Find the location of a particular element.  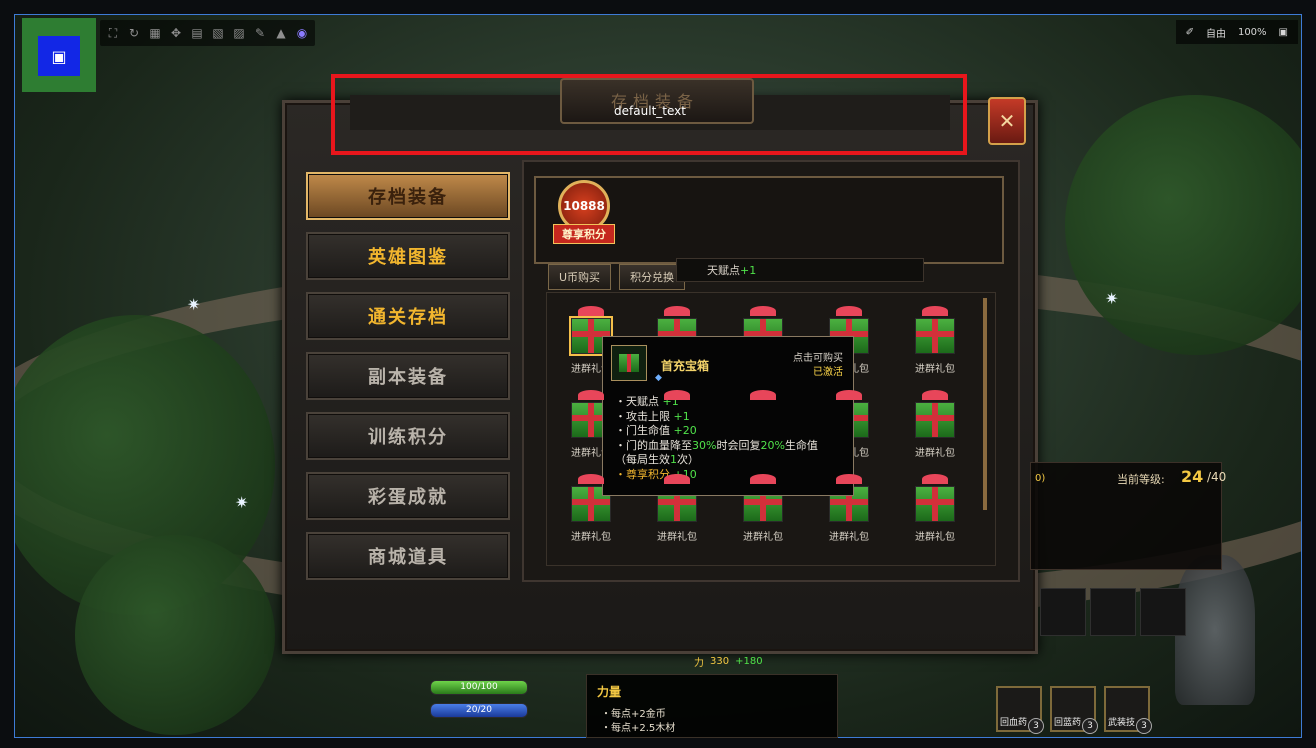

item-slot-mana: 回蓝药 3 is located at coordinates (1074, 710).